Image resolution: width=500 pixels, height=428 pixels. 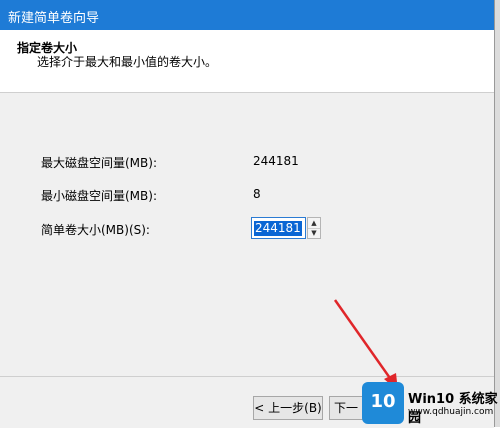 What do you see at coordinates (99, 196) in the screenshot?
I see `min-space-label: 最小磁盘空间量(MB):` at bounding box center [99, 196].